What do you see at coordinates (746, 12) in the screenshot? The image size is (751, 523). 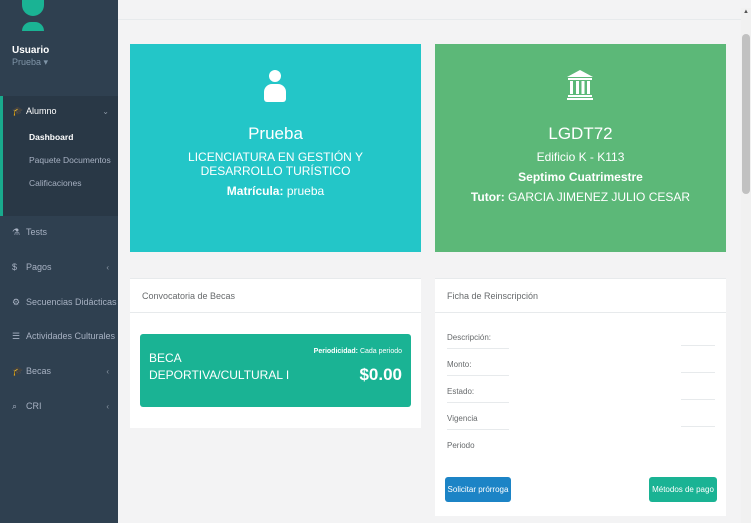 I see `scroll-up-arrow-icon: ▲` at bounding box center [746, 12].